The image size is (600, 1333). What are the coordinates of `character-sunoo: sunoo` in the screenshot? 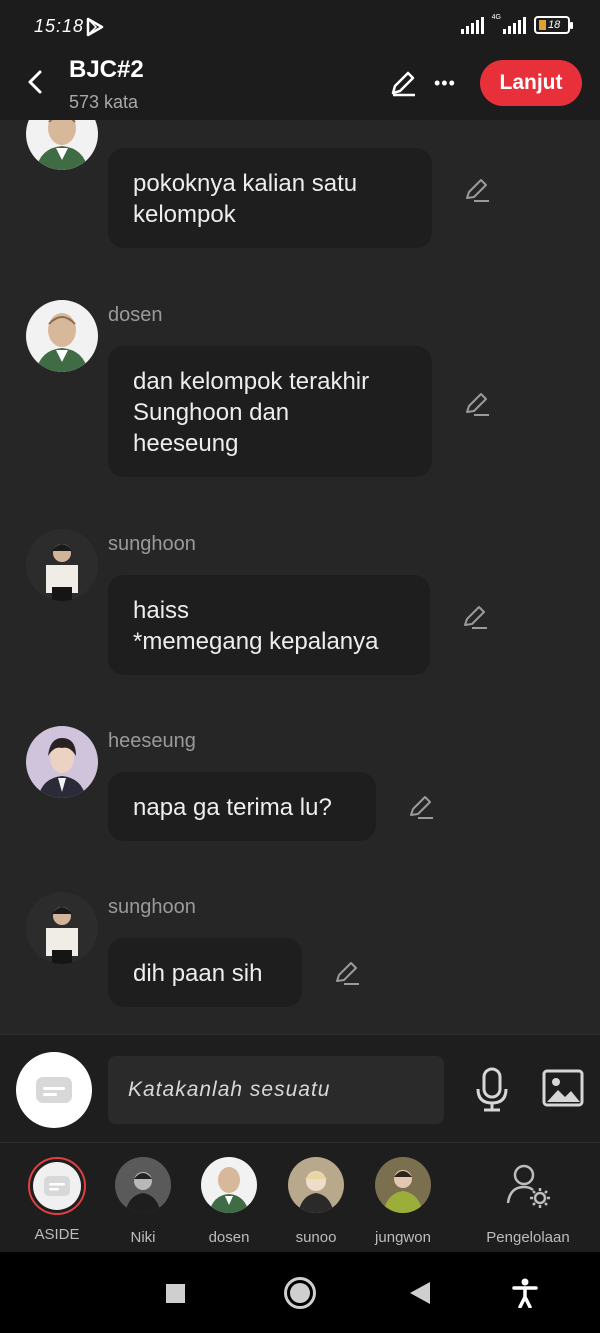 It's located at (316, 1201).